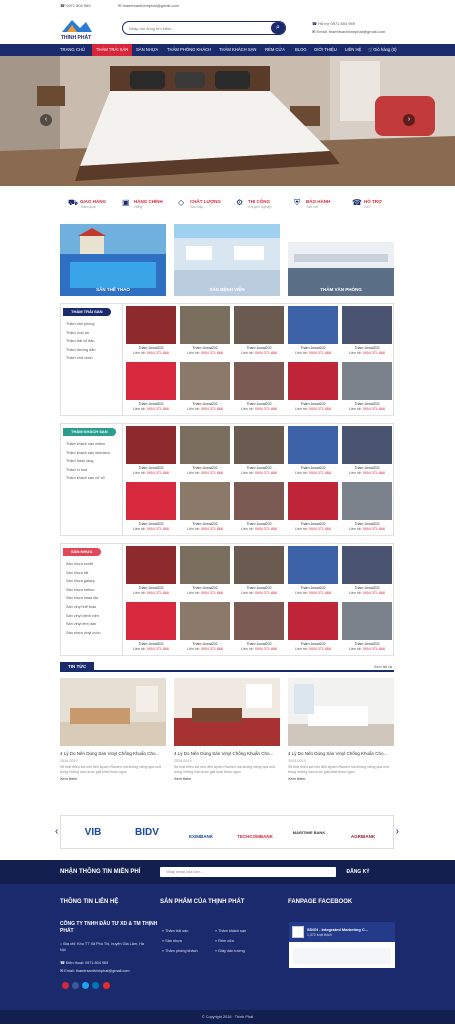 This screenshot has width=455, height=1024. What do you see at coordinates (80, 581) in the screenshot?
I see `sidebar-link: Sàn nhựa galaxy` at bounding box center [80, 581].